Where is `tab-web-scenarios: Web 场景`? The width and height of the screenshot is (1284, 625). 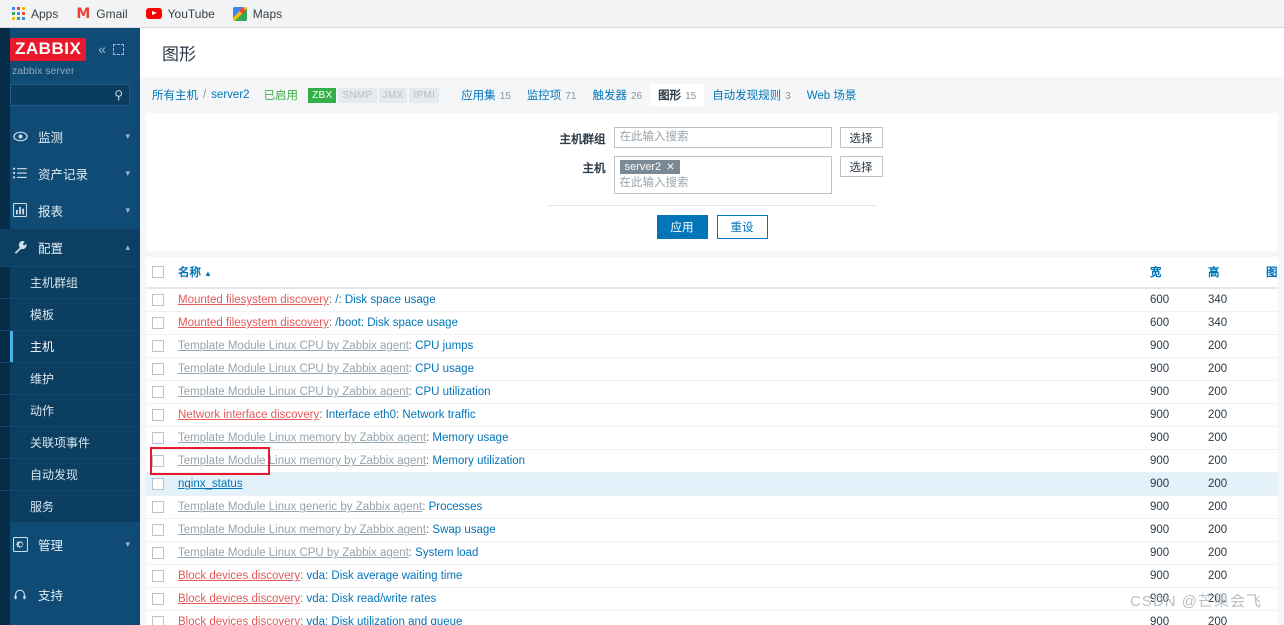
tab-web-scenarios: Web 场景 is located at coordinates (834, 95).